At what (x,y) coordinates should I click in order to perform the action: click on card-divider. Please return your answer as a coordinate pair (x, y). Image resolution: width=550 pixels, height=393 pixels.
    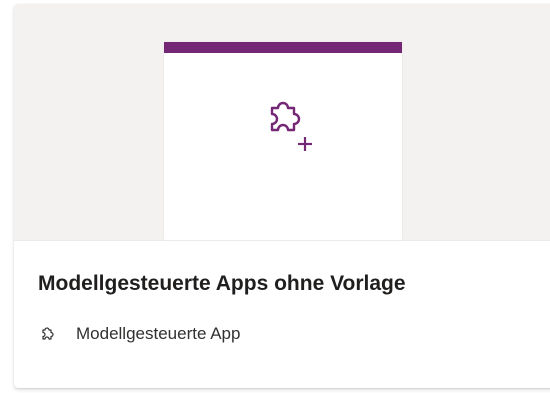
    Looking at the image, I should click on (282, 240).